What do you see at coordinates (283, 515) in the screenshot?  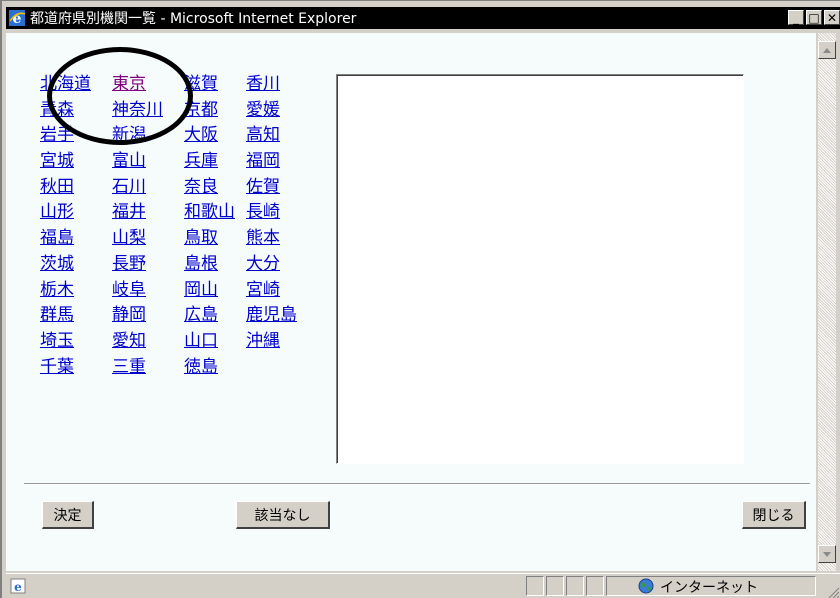 I see `not-applicable-button: 該当なし` at bounding box center [283, 515].